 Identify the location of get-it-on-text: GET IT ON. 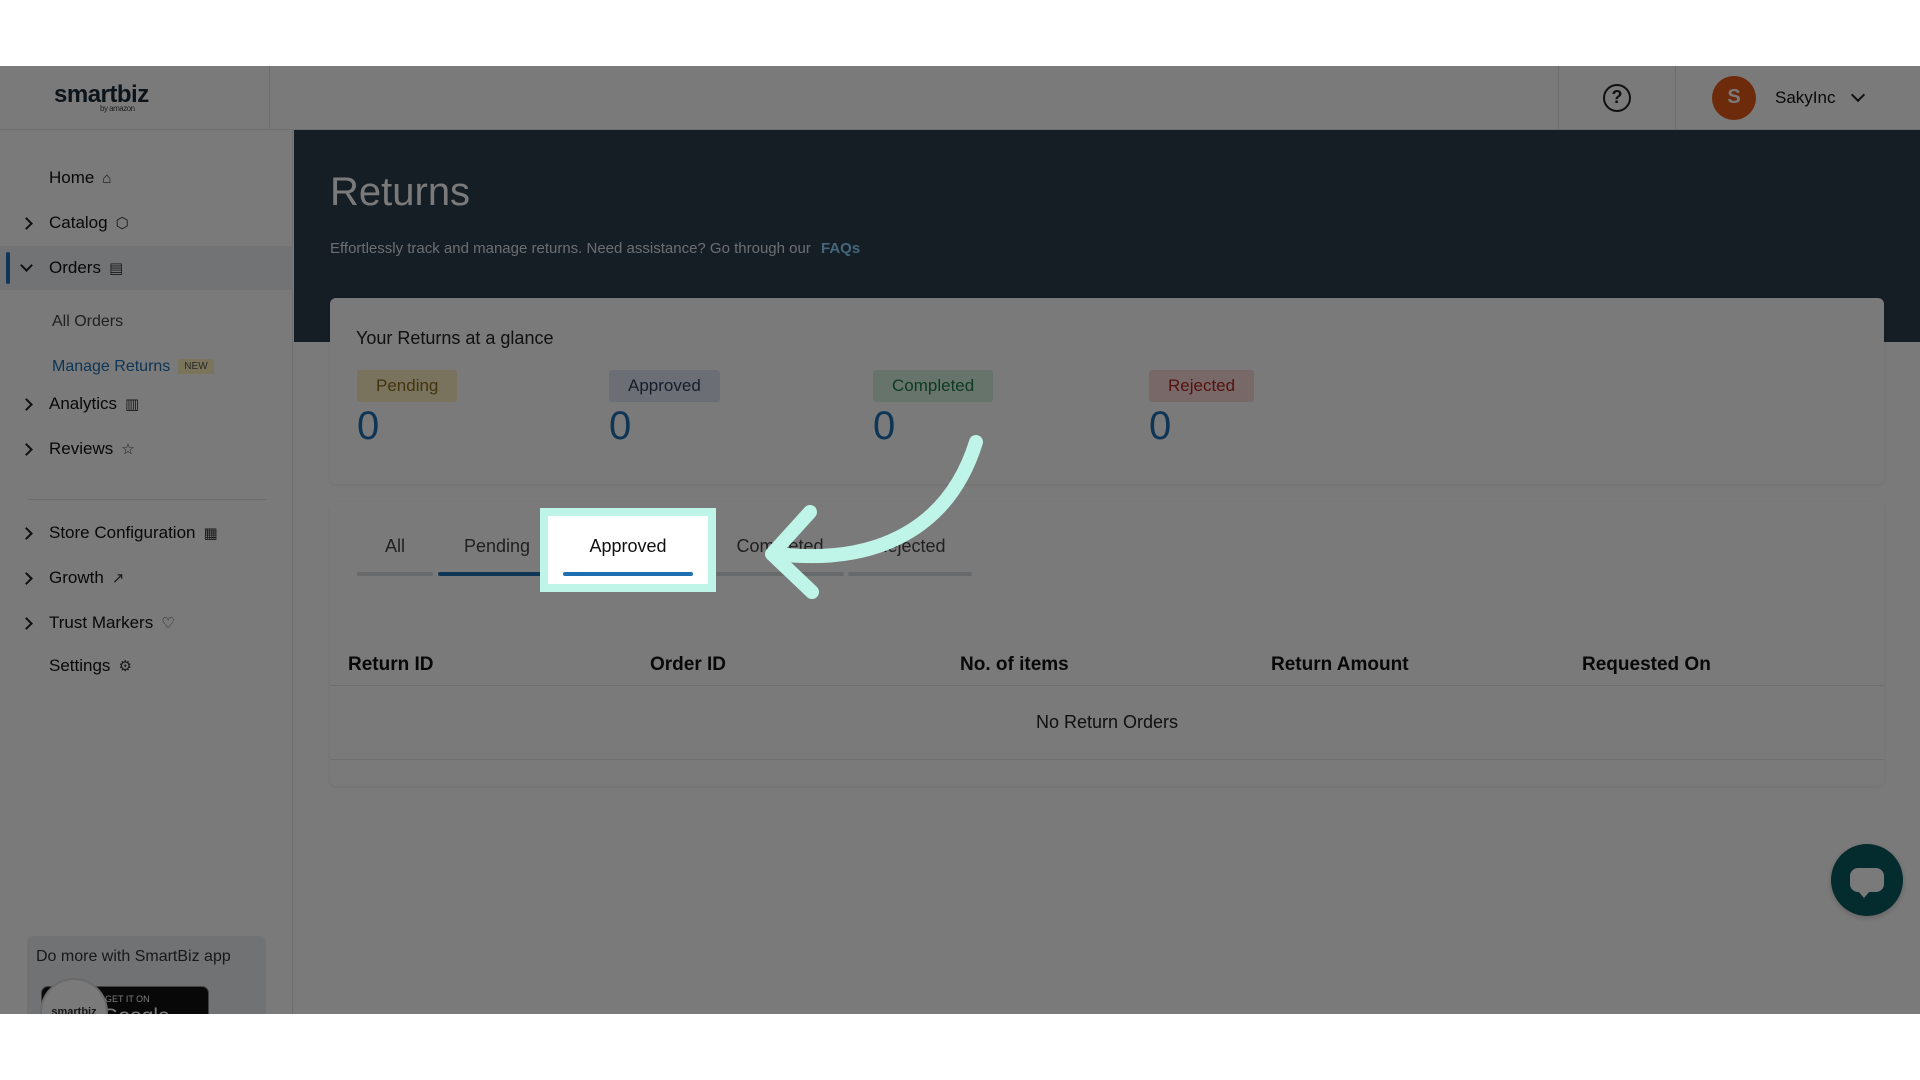
(127, 999).